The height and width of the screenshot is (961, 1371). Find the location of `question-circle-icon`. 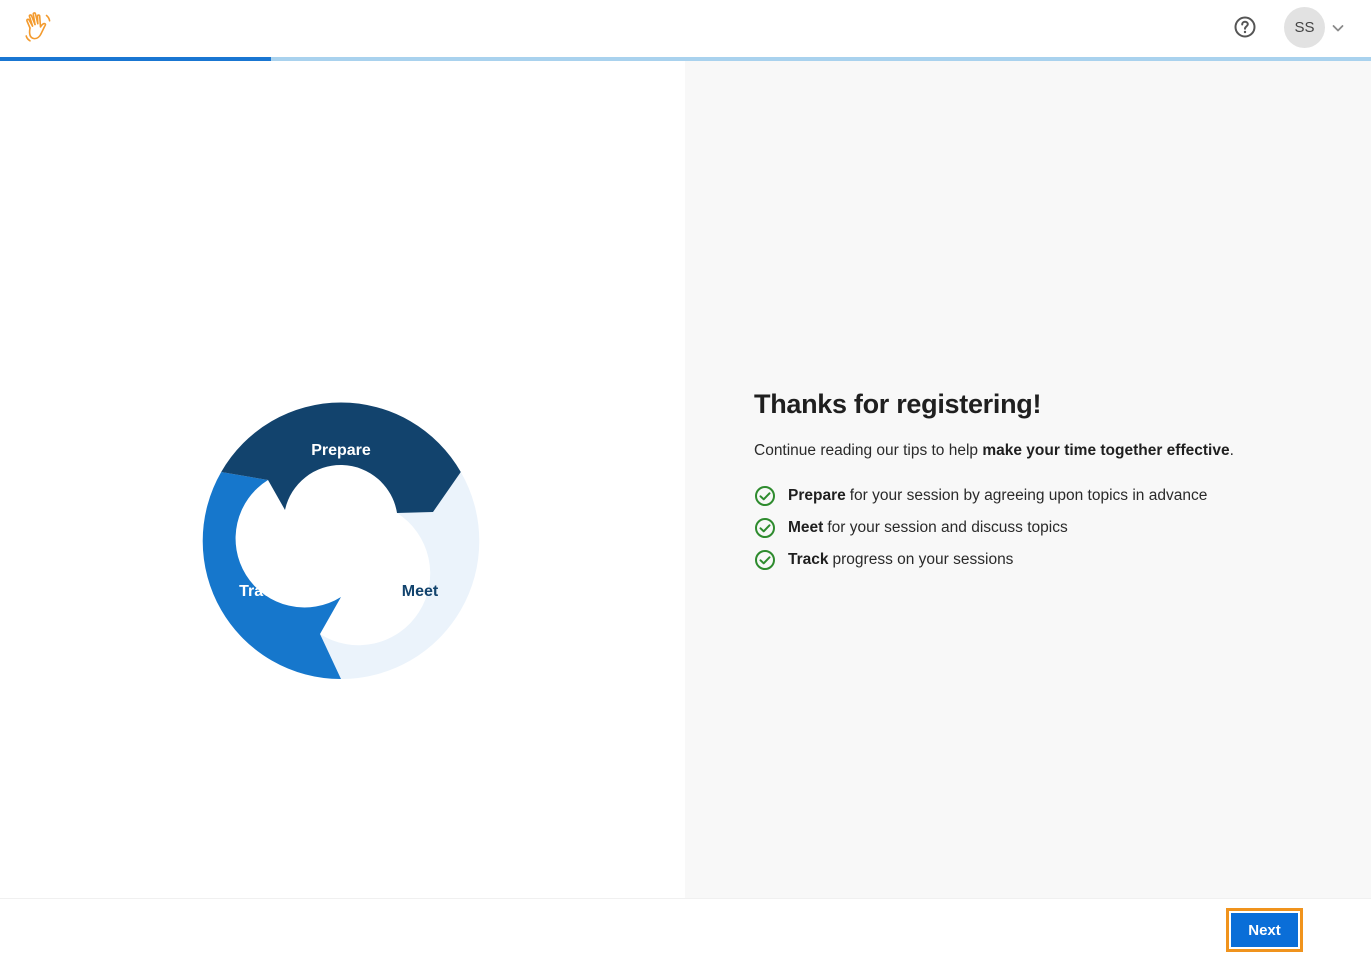

question-circle-icon is located at coordinates (1245, 27).